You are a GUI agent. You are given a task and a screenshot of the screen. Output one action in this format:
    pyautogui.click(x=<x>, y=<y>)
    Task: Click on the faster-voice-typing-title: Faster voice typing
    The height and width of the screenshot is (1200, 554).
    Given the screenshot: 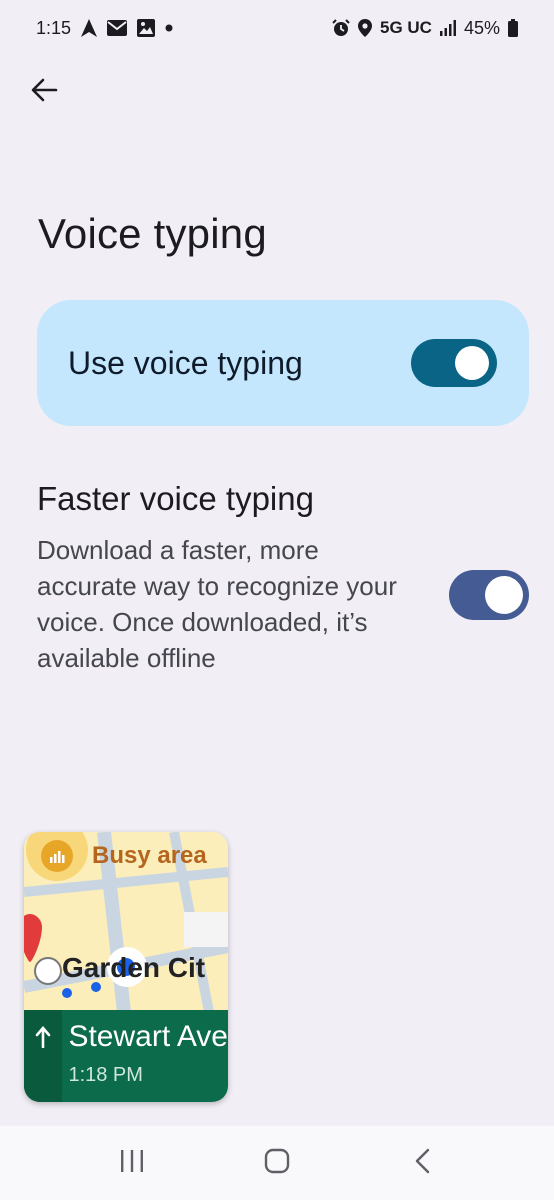 What is the action you would take?
    pyautogui.click(x=175, y=498)
    